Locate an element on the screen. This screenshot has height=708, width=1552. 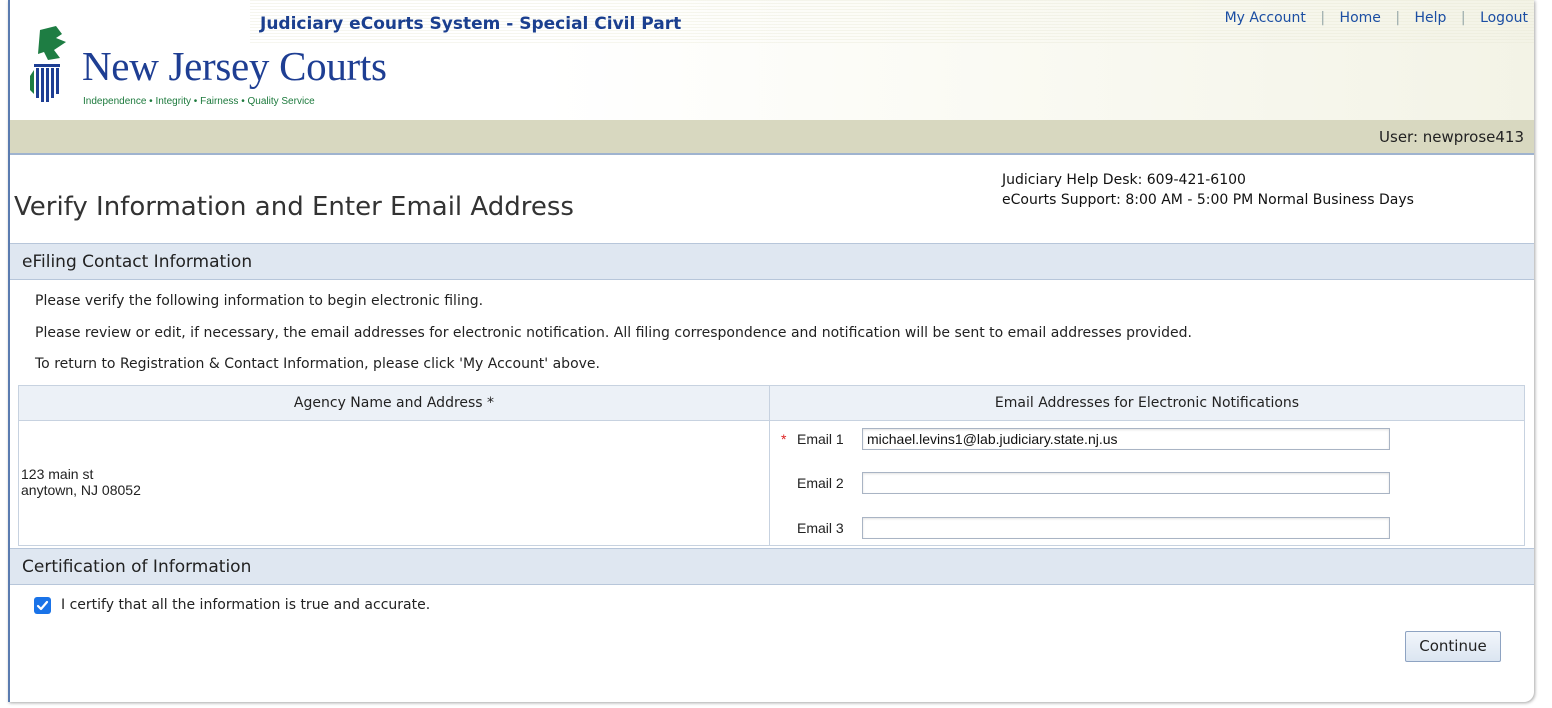
logo-title: New Jersey Courts is located at coordinates (234, 66).